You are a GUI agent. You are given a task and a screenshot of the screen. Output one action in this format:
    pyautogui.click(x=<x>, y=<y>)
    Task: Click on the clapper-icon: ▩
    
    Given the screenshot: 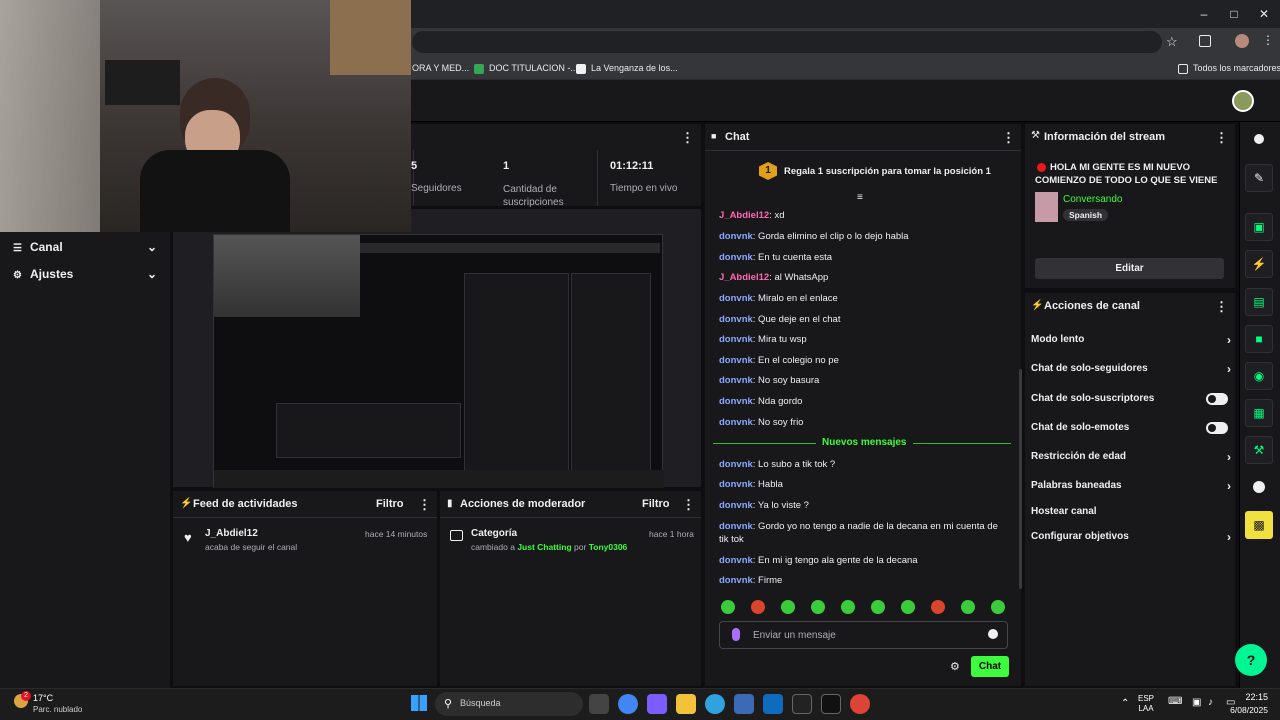 What is the action you would take?
    pyautogui.click(x=1259, y=525)
    